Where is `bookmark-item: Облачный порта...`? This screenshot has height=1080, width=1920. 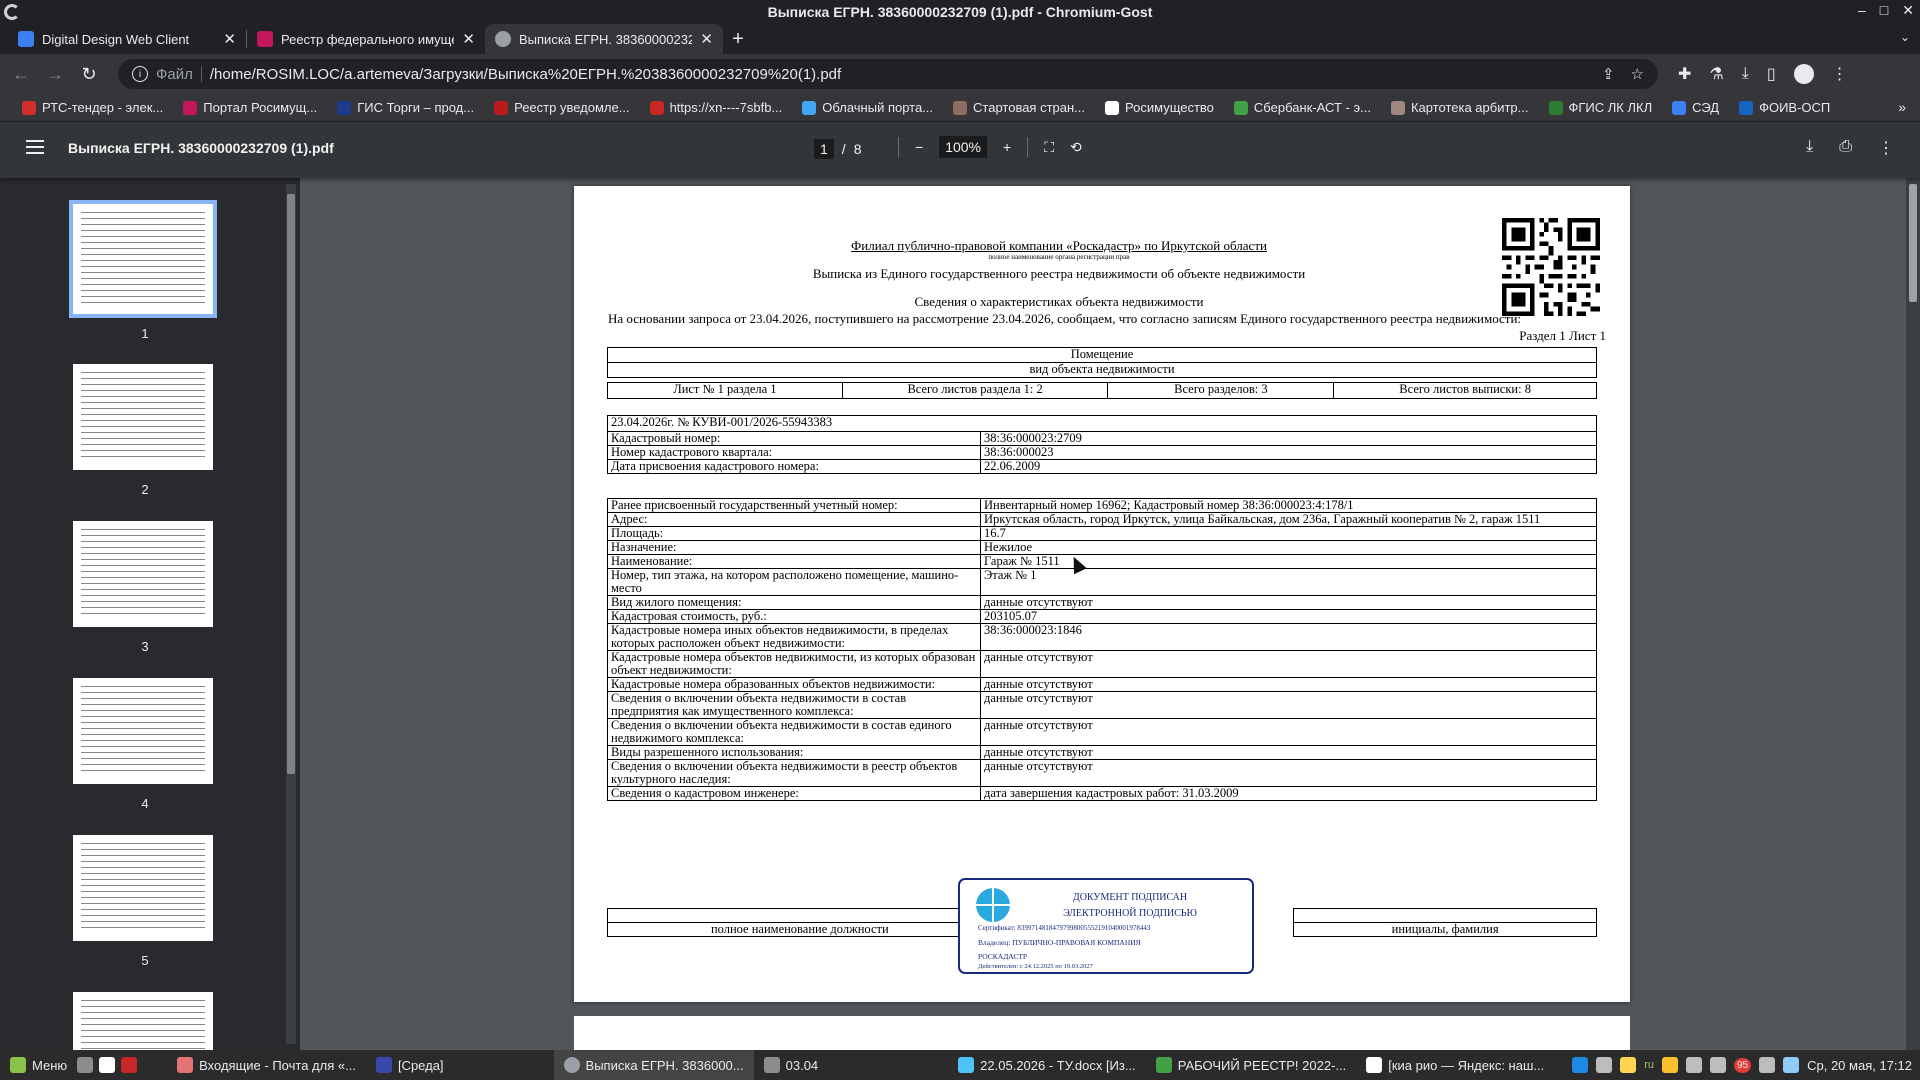 bookmark-item: Облачный порта... is located at coordinates (867, 107).